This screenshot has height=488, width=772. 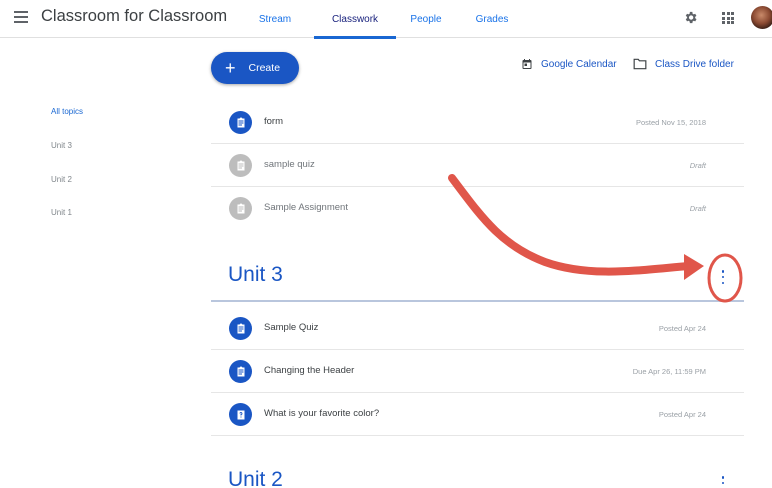 What do you see at coordinates (690, 17) in the screenshot?
I see `gear-icon` at bounding box center [690, 17].